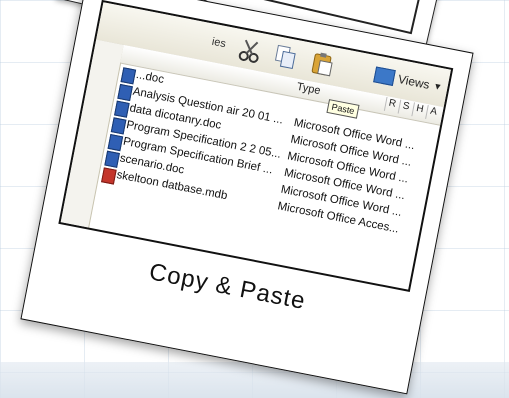  What do you see at coordinates (438, 86) in the screenshot?
I see `chevron-down-icon: ▼` at bounding box center [438, 86].